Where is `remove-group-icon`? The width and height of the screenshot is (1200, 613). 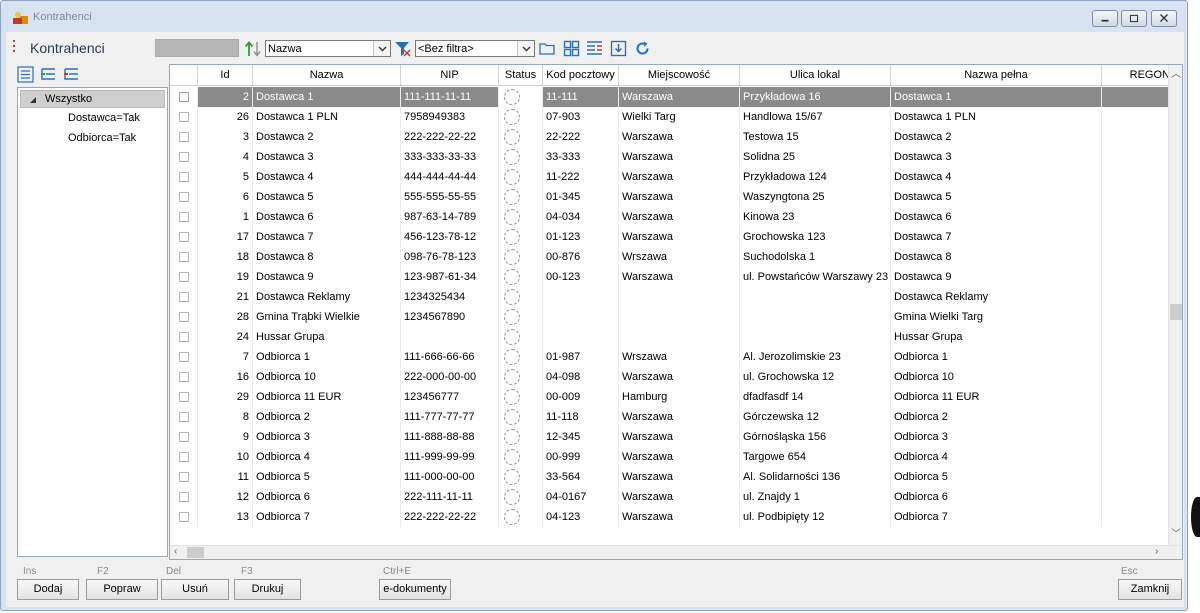 remove-group-icon is located at coordinates (71, 74).